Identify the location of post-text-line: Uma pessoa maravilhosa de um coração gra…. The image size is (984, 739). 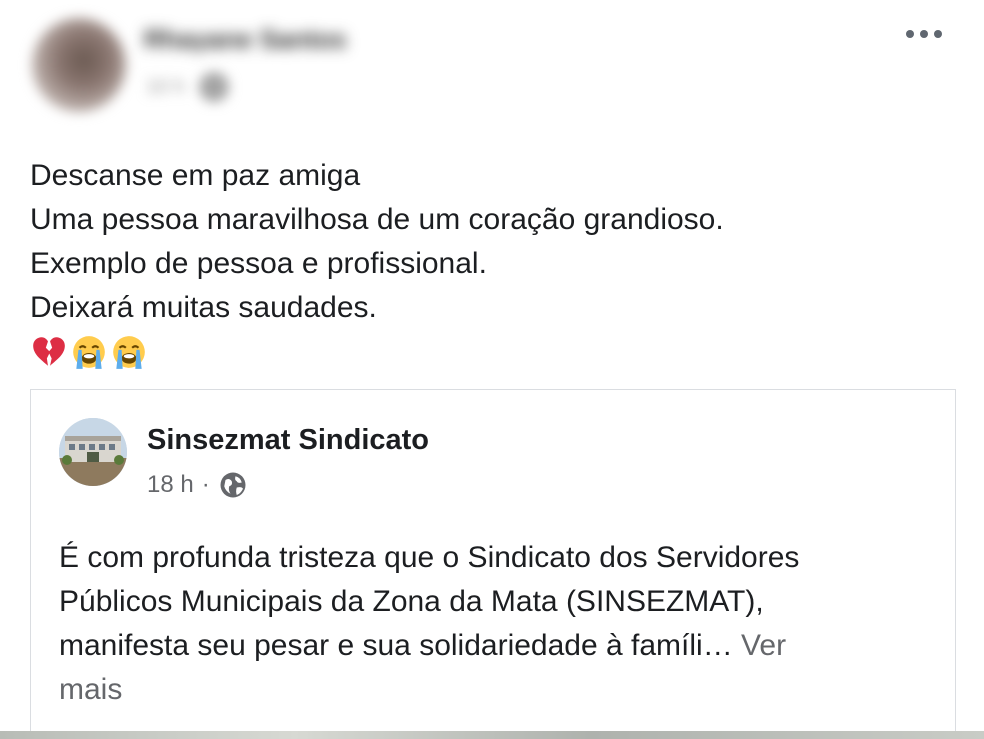
(377, 219).